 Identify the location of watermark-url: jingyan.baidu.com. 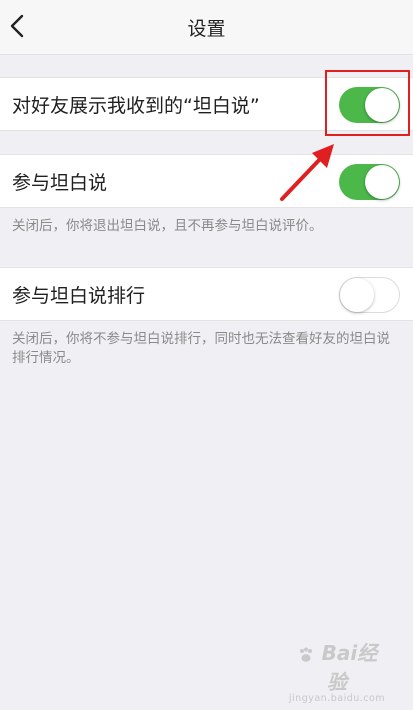
(337, 698).